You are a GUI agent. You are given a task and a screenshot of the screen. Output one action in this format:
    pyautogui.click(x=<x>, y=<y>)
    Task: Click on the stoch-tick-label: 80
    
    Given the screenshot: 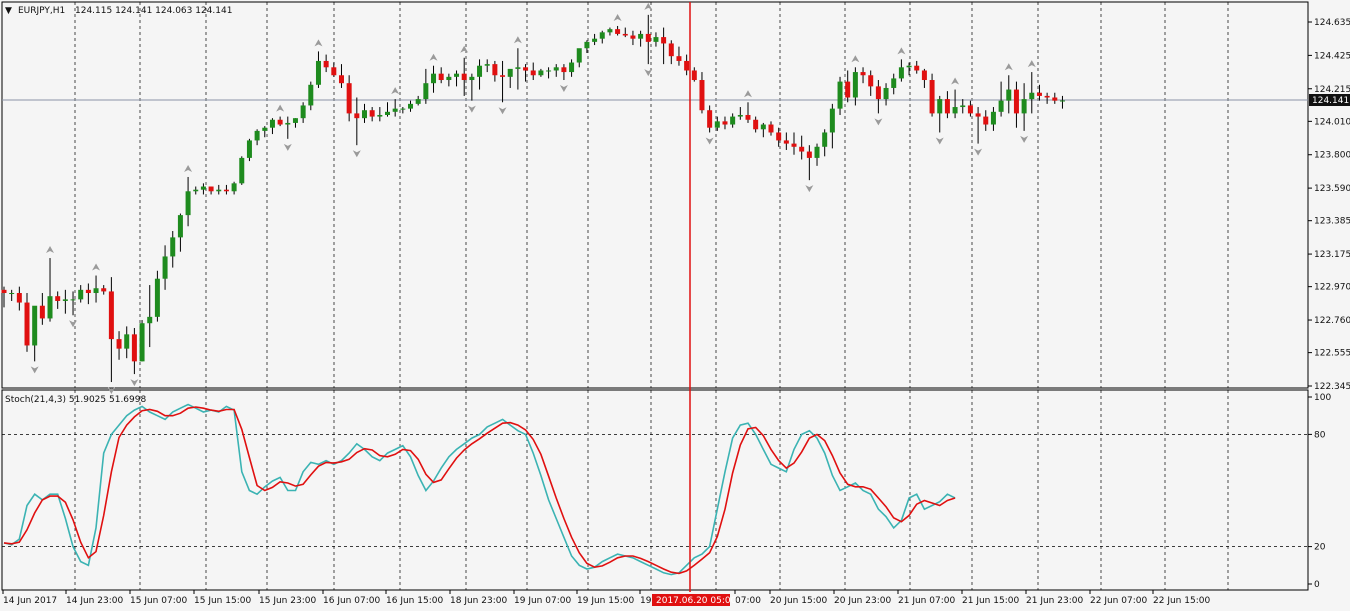 What is the action you would take?
    pyautogui.click(x=1320, y=435)
    